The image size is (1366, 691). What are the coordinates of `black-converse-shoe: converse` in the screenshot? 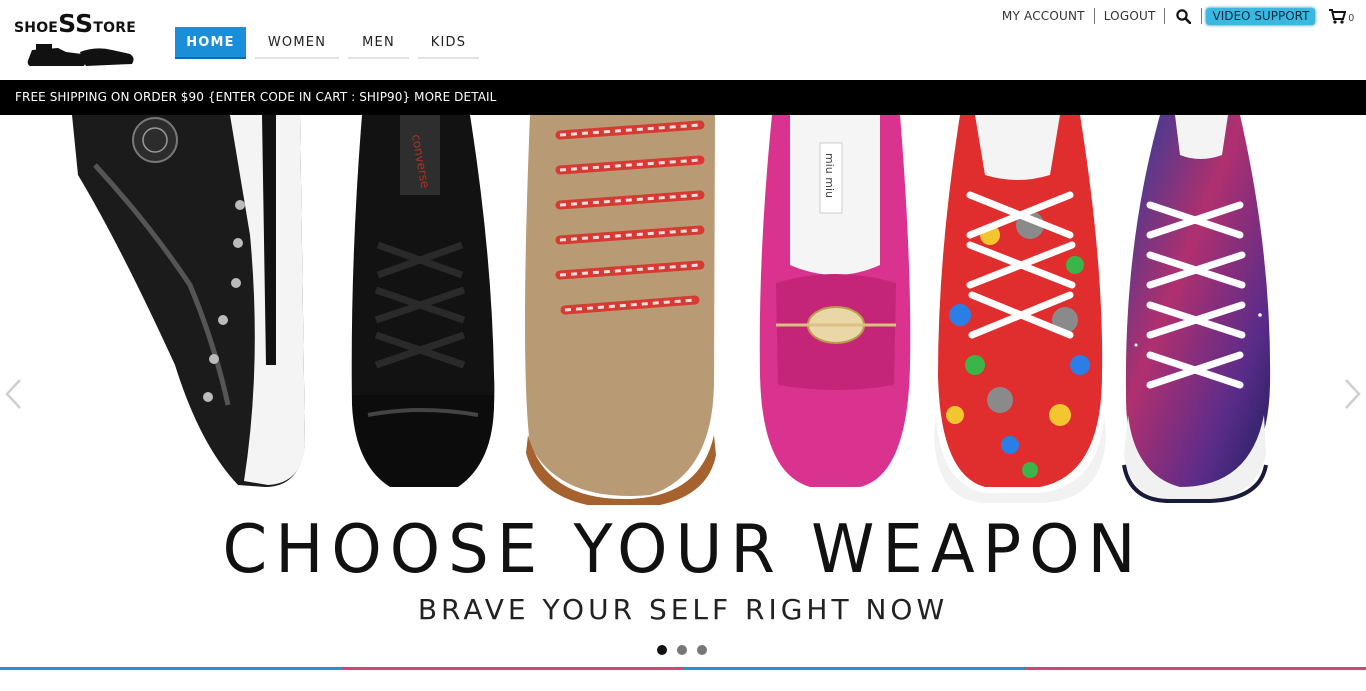 It's located at (423, 301).